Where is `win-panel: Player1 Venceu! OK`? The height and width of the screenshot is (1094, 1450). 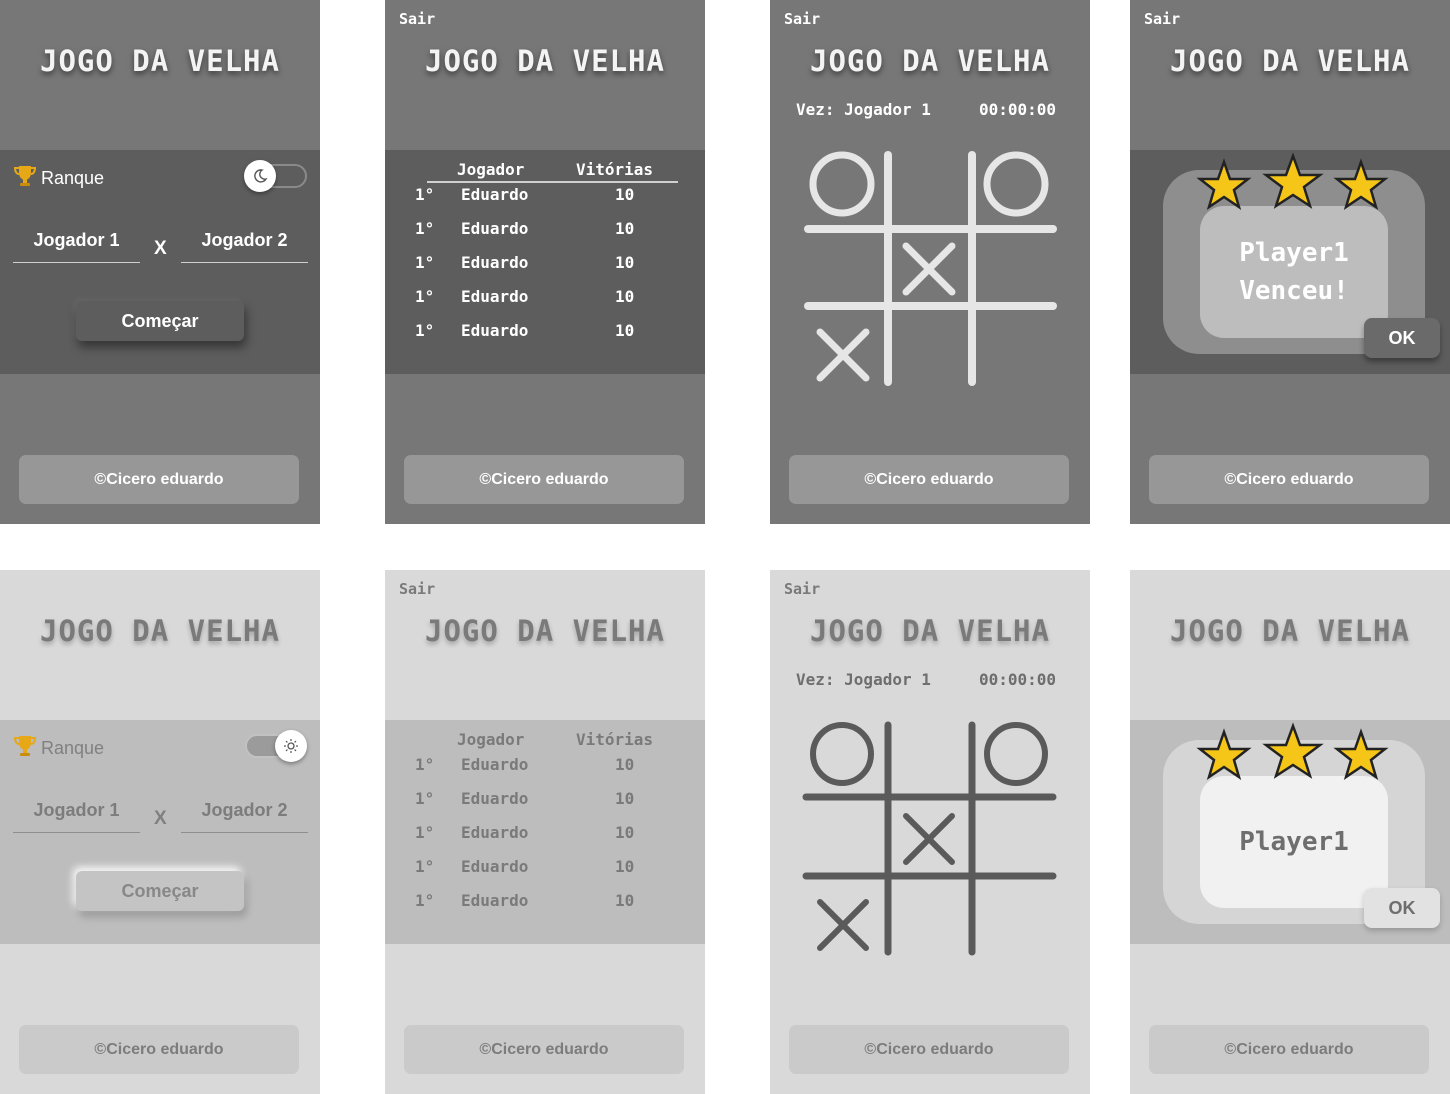 win-panel: Player1 Venceu! OK is located at coordinates (1290, 262).